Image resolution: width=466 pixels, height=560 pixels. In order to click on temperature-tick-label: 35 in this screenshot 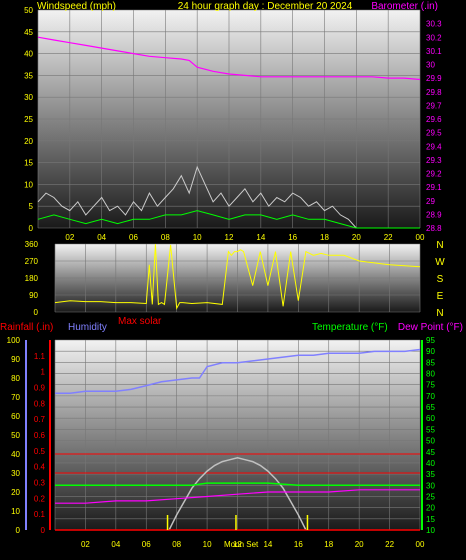, I will do `click(430, 474)`.